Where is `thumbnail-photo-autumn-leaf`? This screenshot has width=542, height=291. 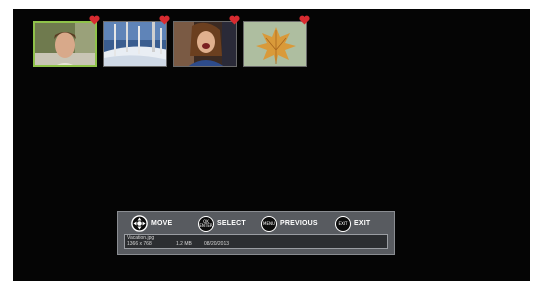 thumbnail-photo-autumn-leaf is located at coordinates (275, 44).